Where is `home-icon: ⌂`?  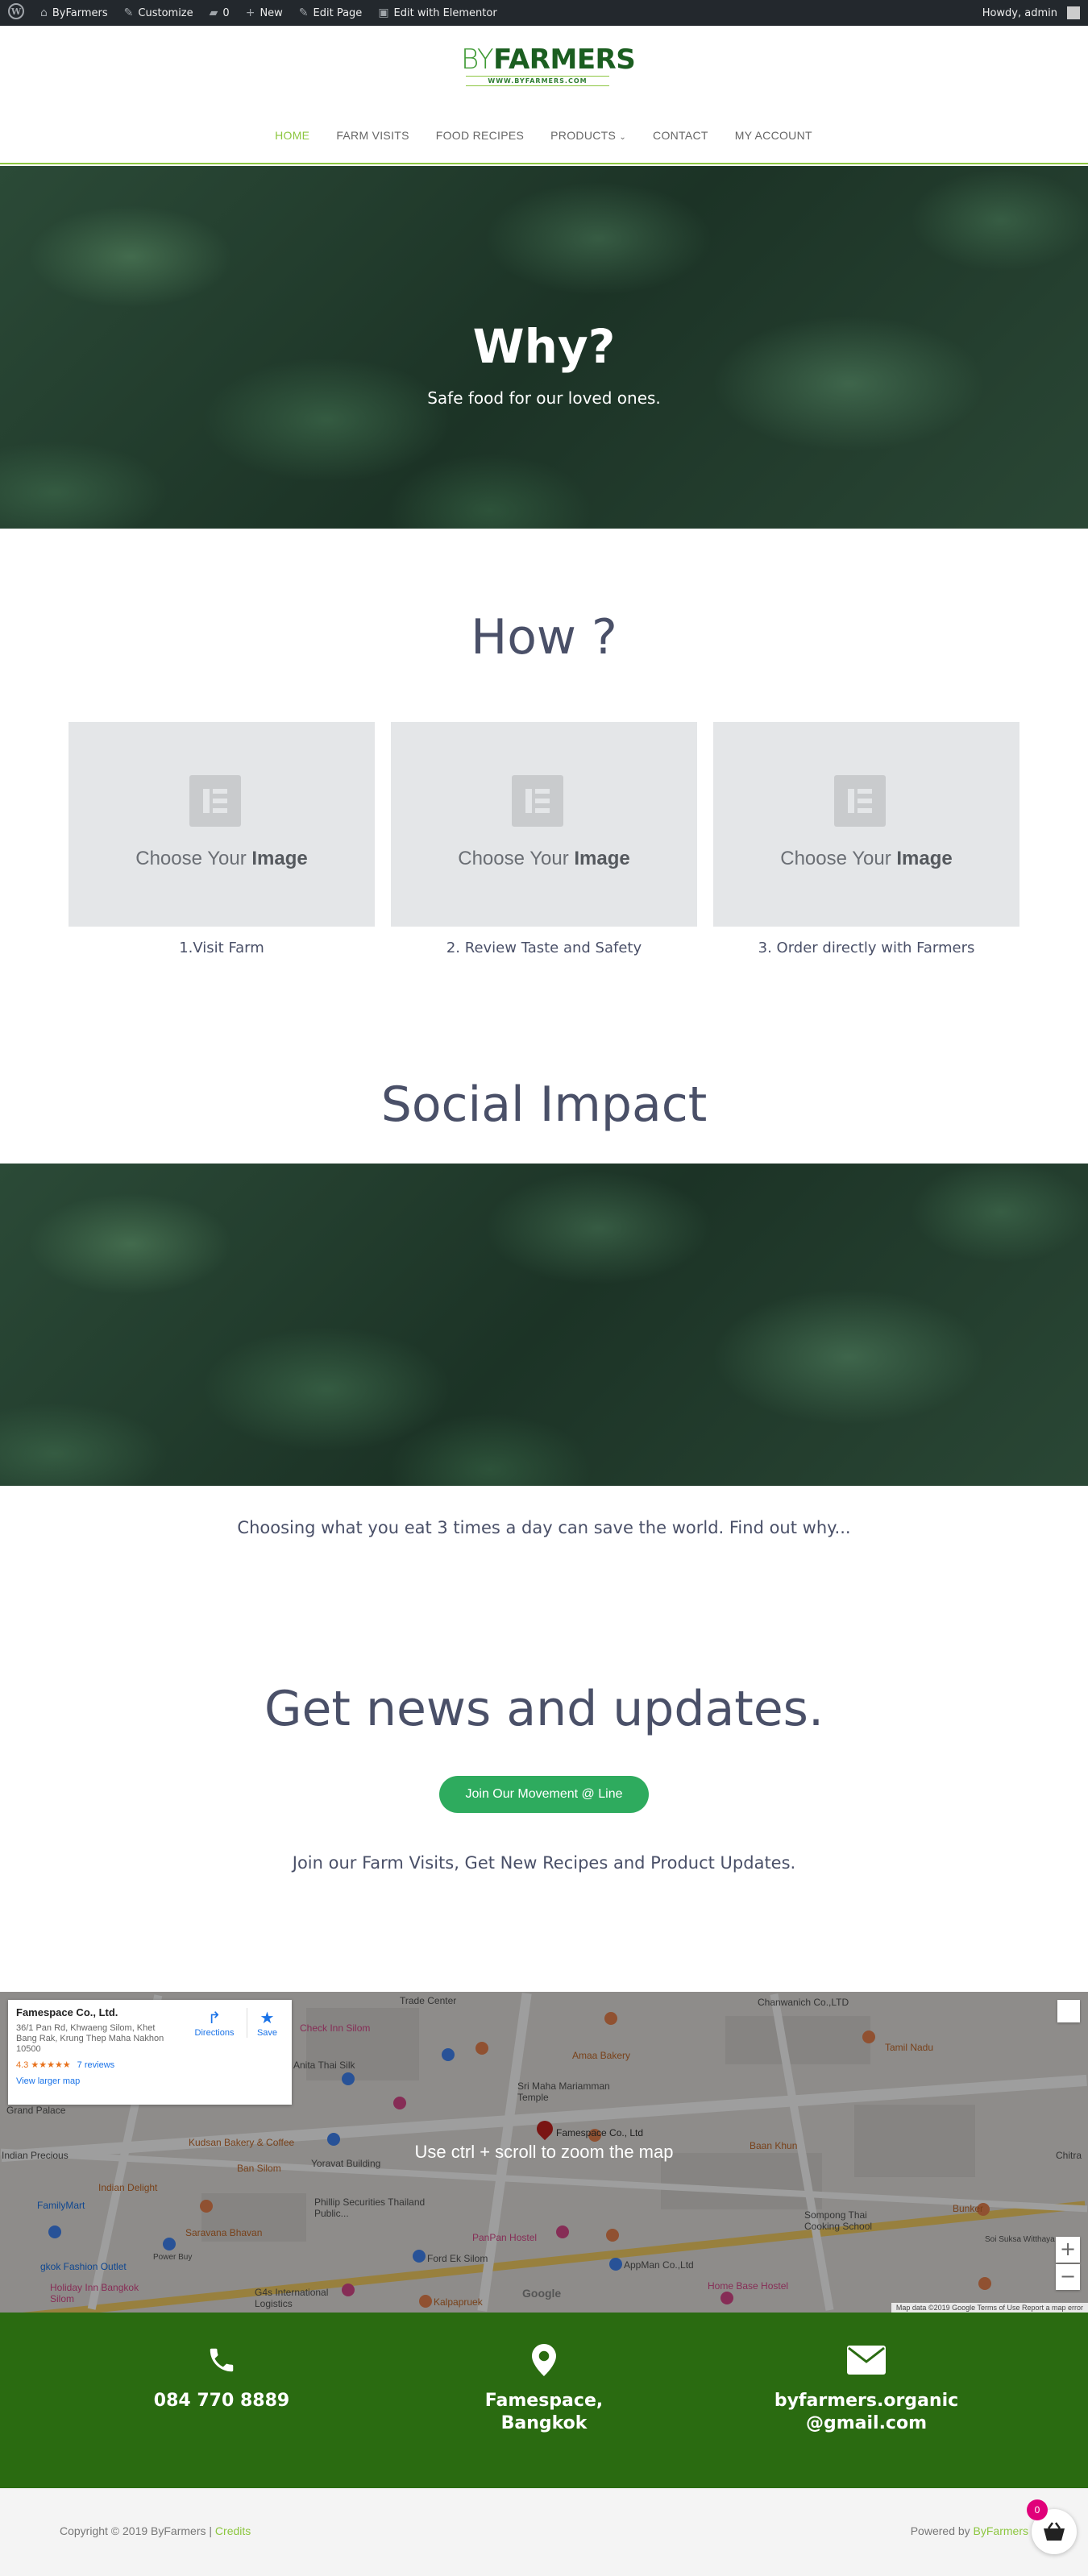 home-icon: ⌂ is located at coordinates (44, 12).